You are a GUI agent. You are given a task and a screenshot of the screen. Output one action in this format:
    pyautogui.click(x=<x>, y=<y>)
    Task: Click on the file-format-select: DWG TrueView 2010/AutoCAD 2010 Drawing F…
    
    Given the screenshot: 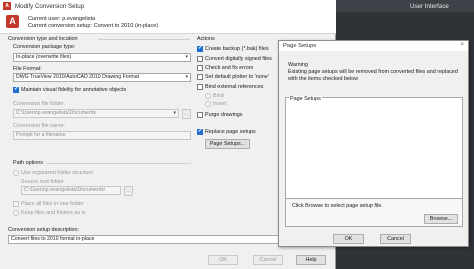 What is the action you would take?
    pyautogui.click(x=102, y=77)
    